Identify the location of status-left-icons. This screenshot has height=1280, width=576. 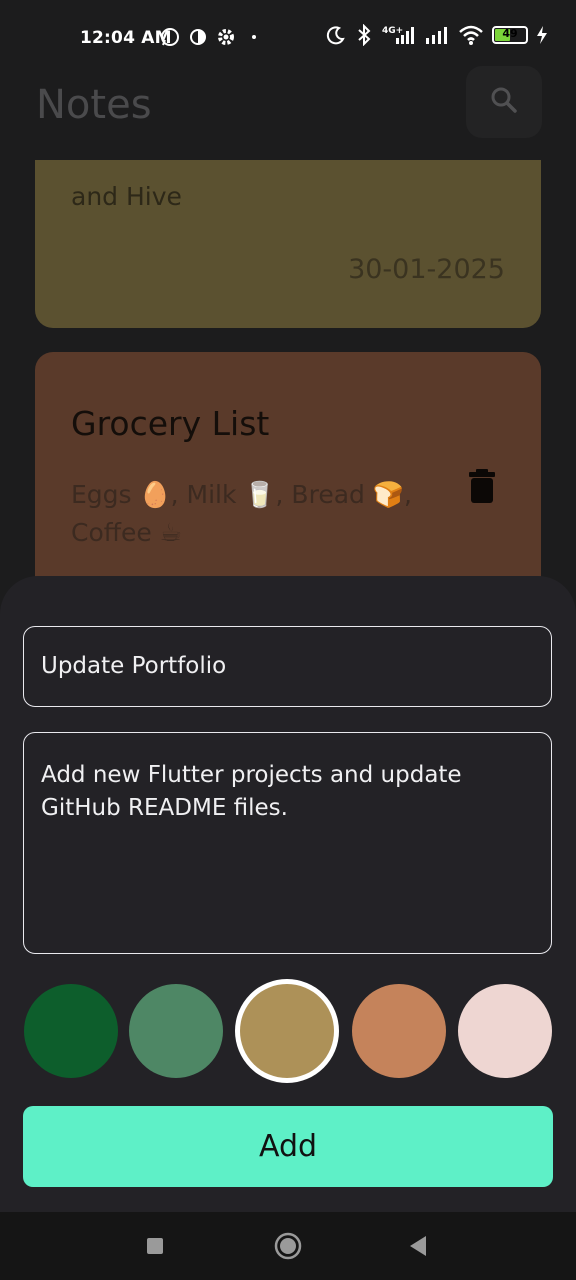
(212, 37).